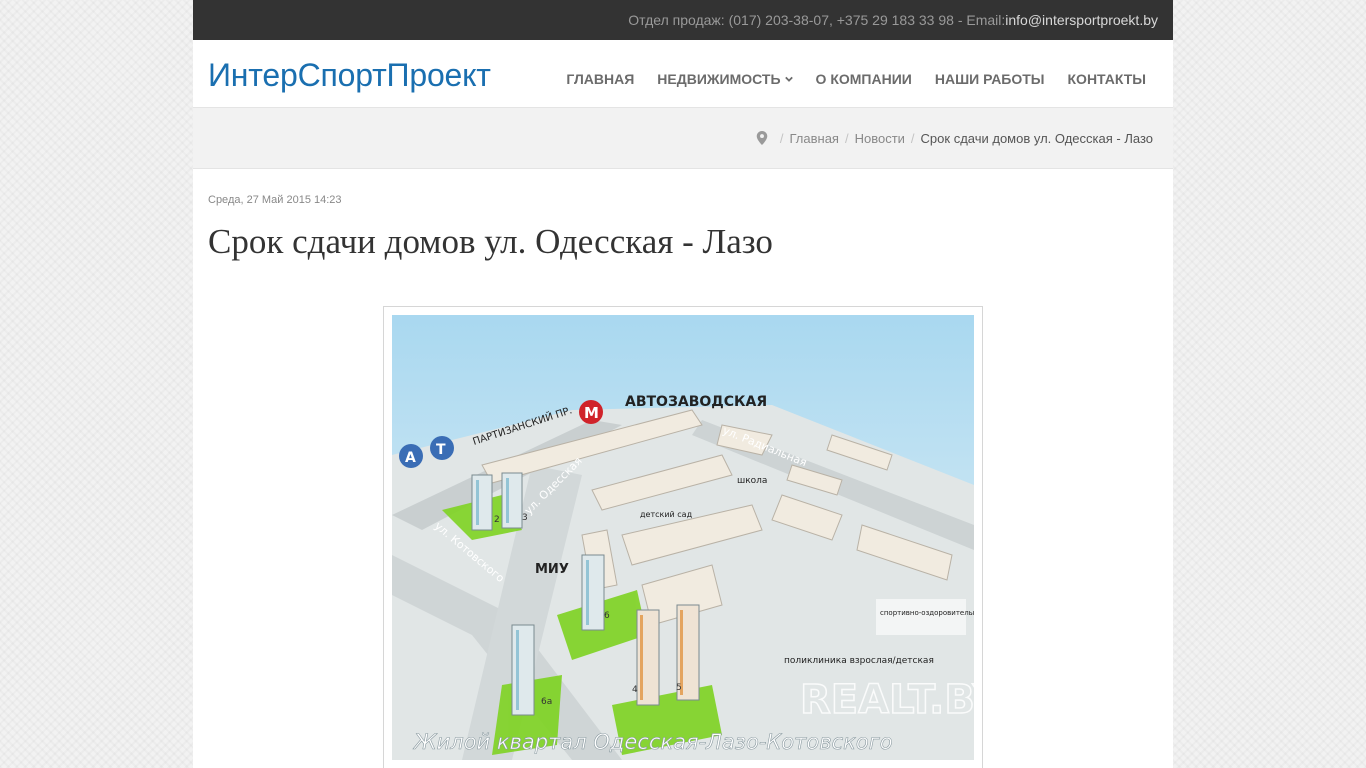  I want to click on school-label: школа, so click(752, 481).